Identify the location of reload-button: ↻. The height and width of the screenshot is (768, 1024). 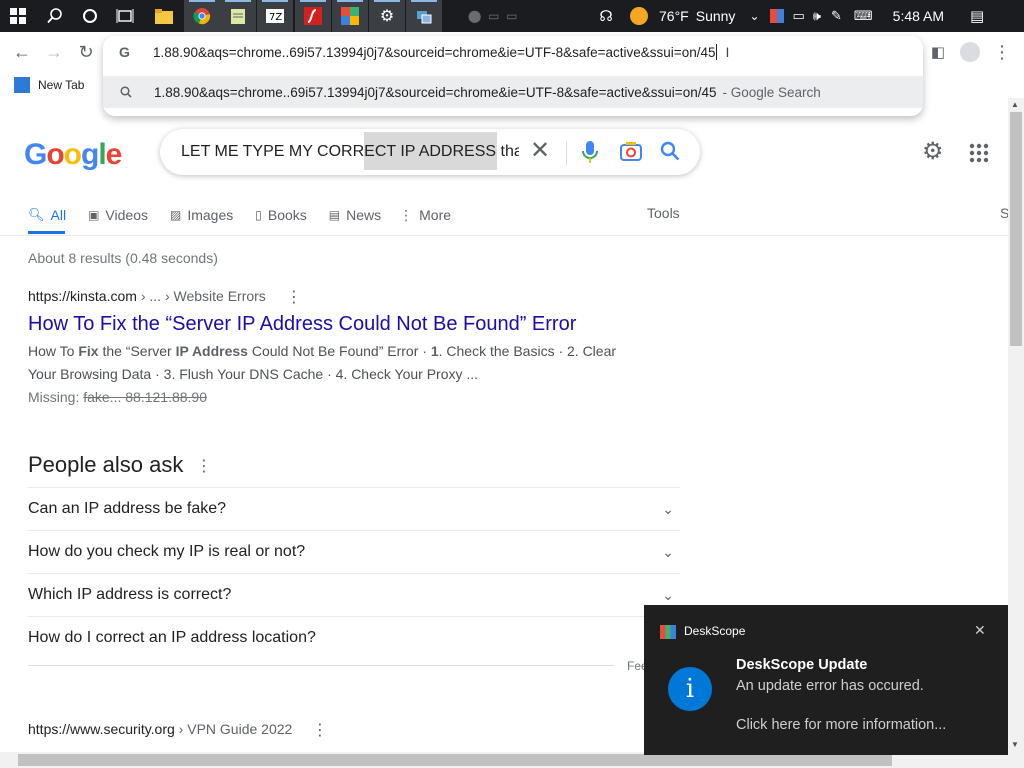
(86, 52).